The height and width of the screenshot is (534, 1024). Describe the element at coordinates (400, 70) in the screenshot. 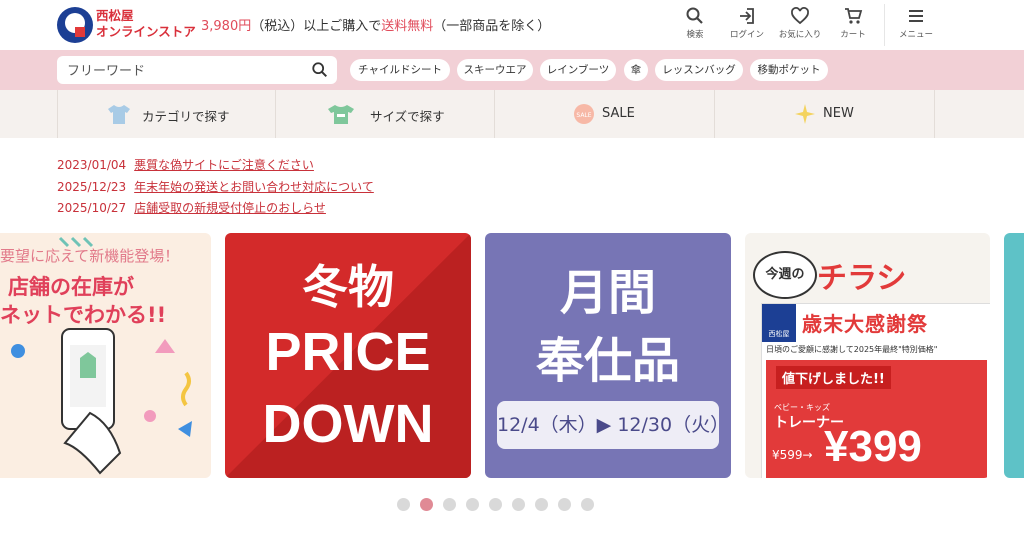

I see `tag-child-seat: チャイルドシート` at that location.